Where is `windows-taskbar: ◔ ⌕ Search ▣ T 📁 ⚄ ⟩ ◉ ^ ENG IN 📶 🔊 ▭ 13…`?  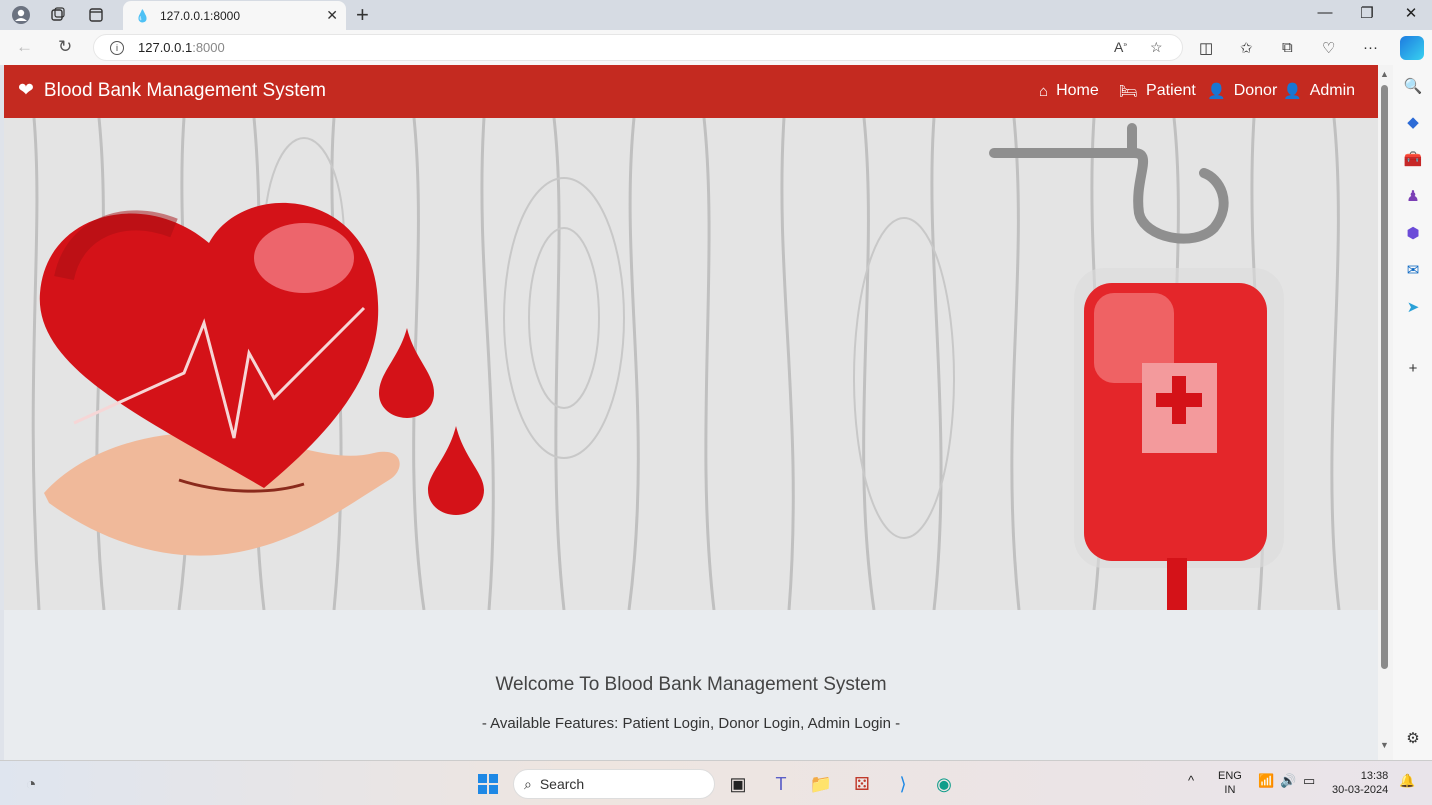 windows-taskbar: ◔ ⌕ Search ▣ T 📁 ⚄ ⟩ ◉ ^ ENG IN 📶 🔊 ▭ 13… is located at coordinates (716, 782).